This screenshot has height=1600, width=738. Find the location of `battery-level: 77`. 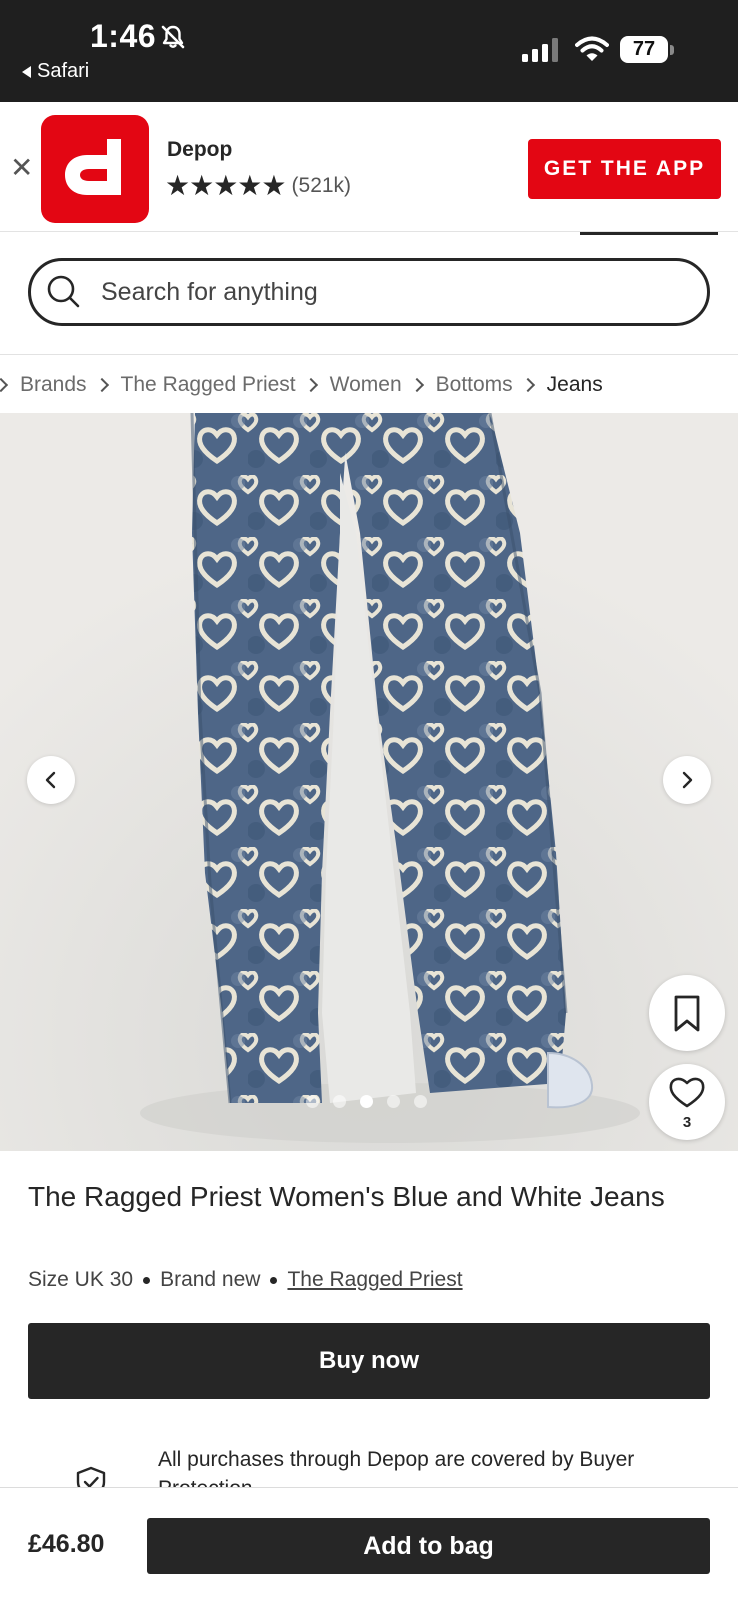

battery-level: 77 is located at coordinates (644, 49).